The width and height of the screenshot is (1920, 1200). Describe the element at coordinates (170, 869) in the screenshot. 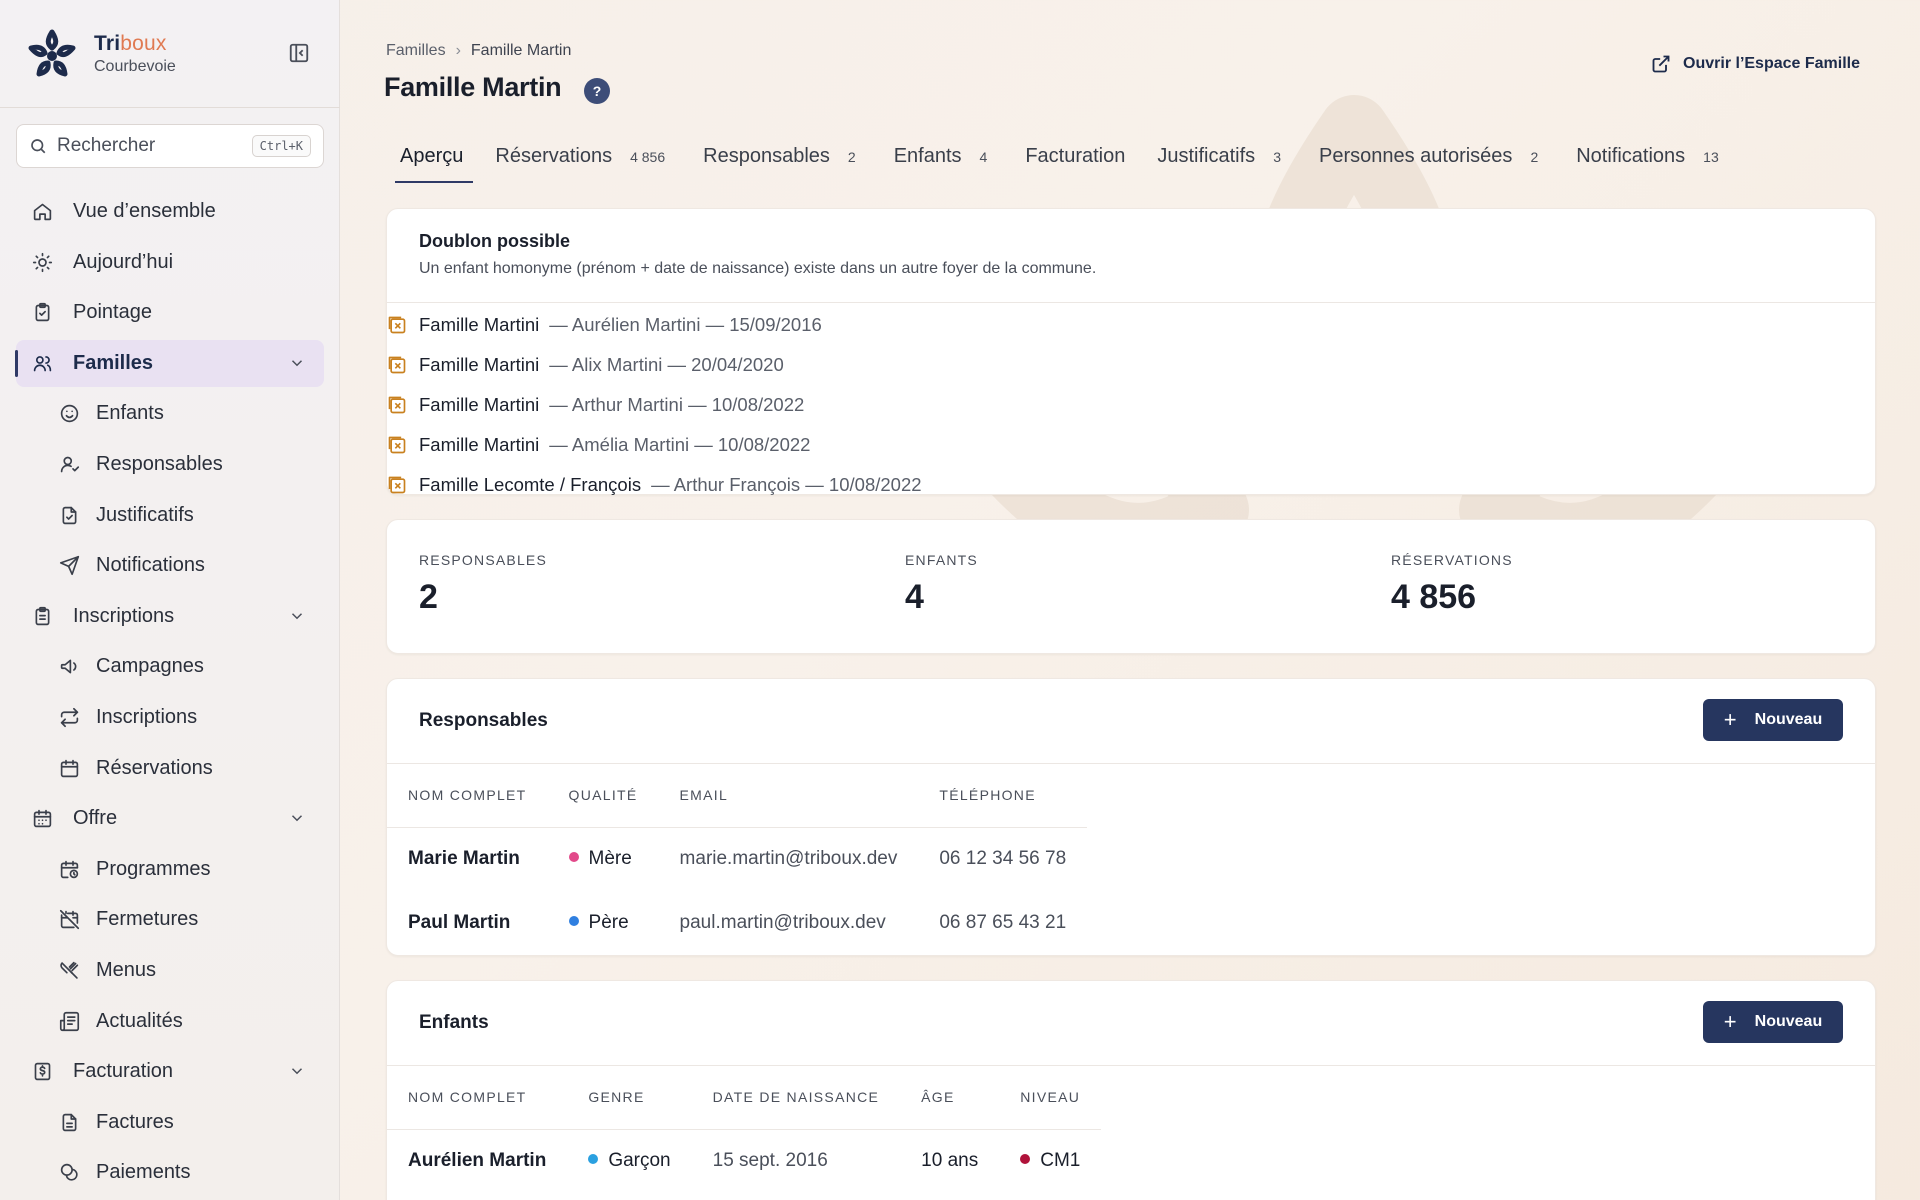

I see `sidebar-item-programmes: Programmes` at that location.